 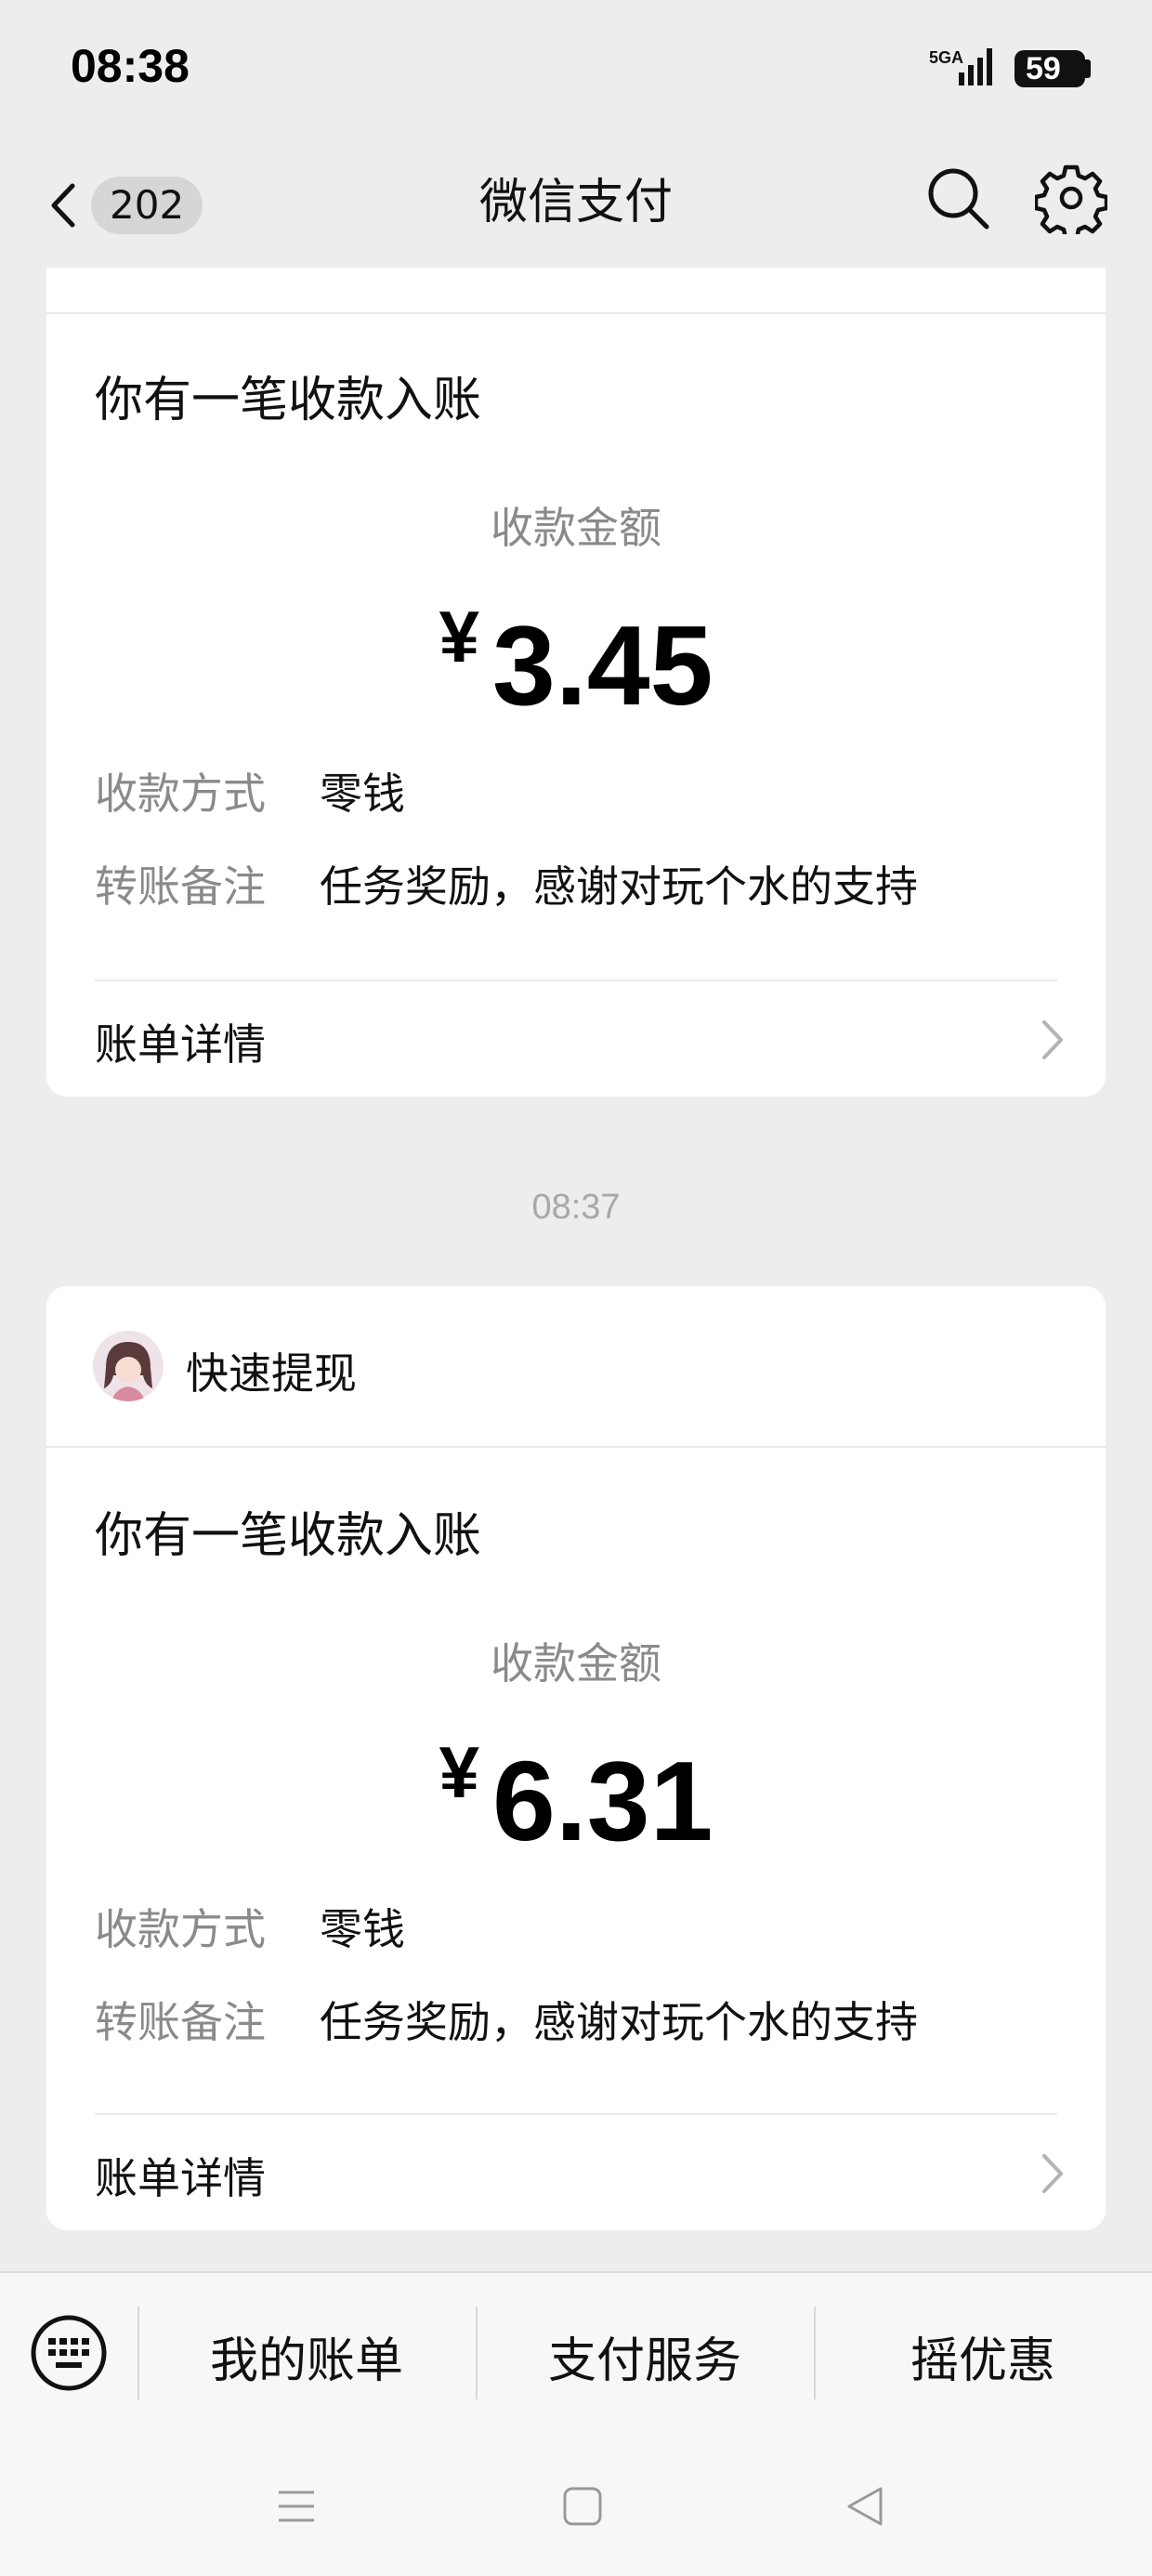 What do you see at coordinates (576, 1207) in the screenshot?
I see `message-timestamp: 08:37` at bounding box center [576, 1207].